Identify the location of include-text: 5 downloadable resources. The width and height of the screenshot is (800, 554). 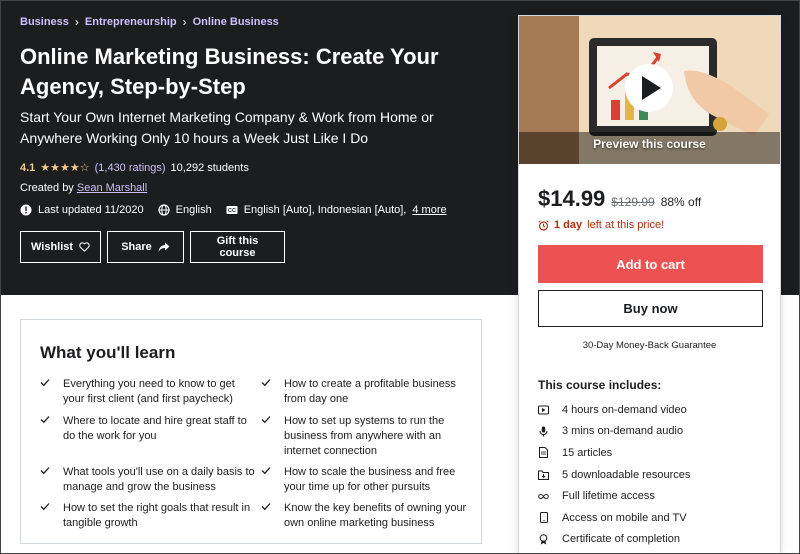
(626, 474).